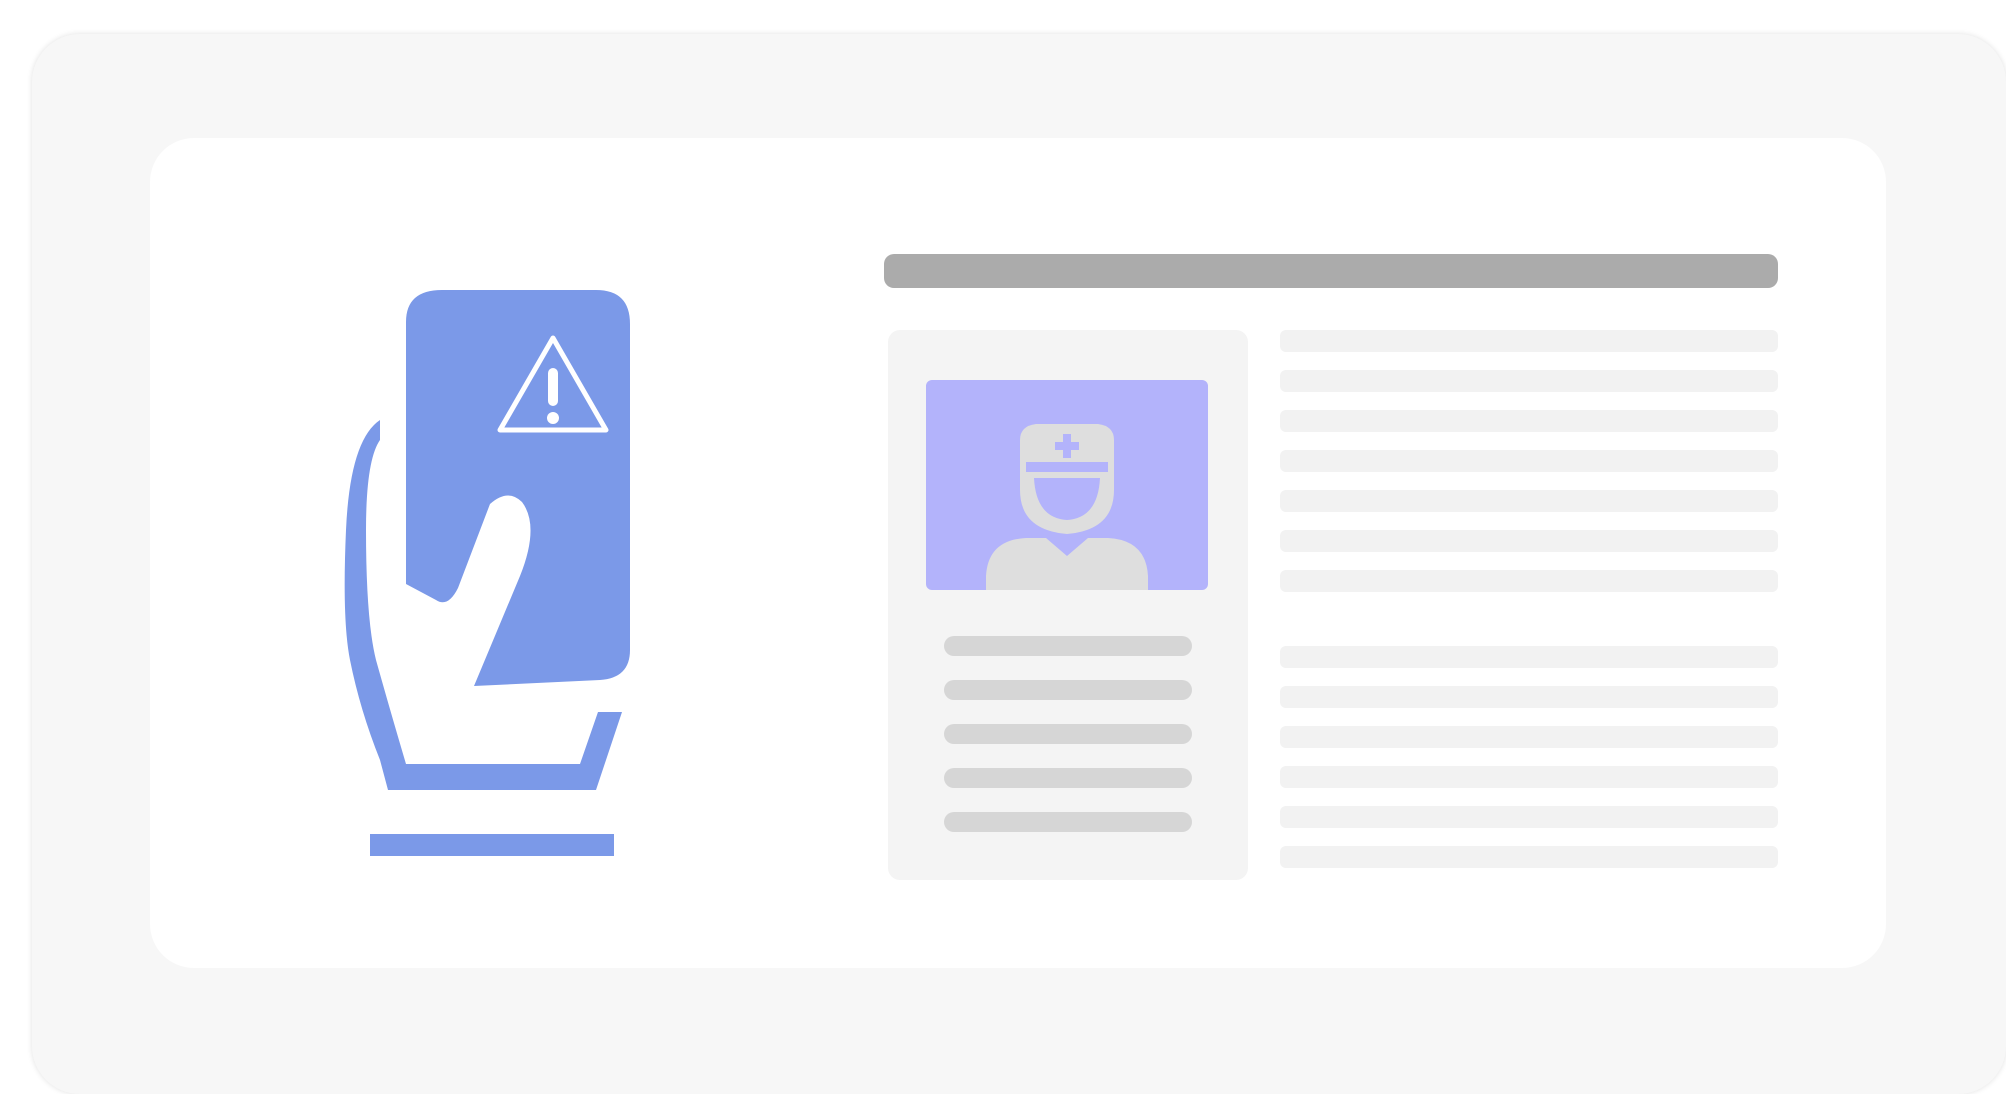 The width and height of the screenshot is (2006, 1094). I want to click on hand-holding-card-icon, so click(487, 573).